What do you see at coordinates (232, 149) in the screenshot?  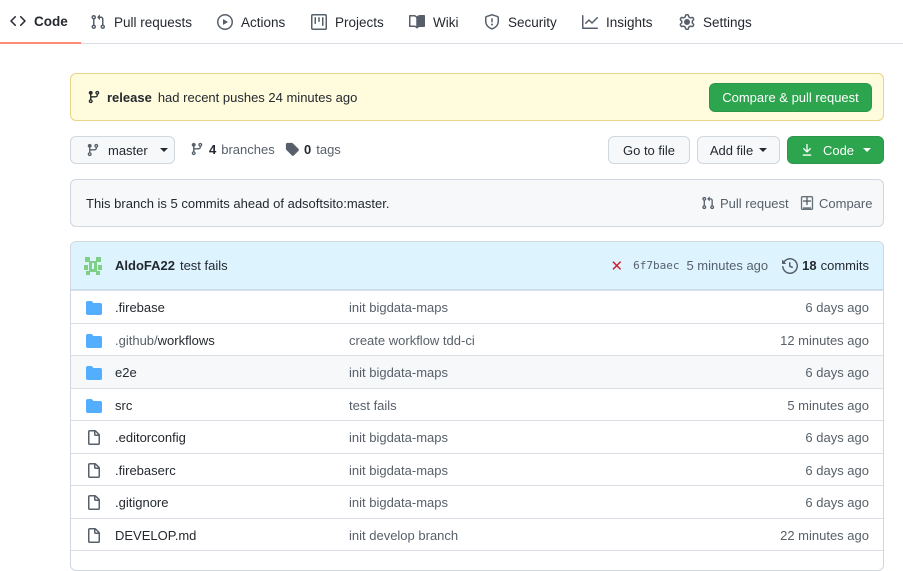 I see `branches-link: 4 branches` at bounding box center [232, 149].